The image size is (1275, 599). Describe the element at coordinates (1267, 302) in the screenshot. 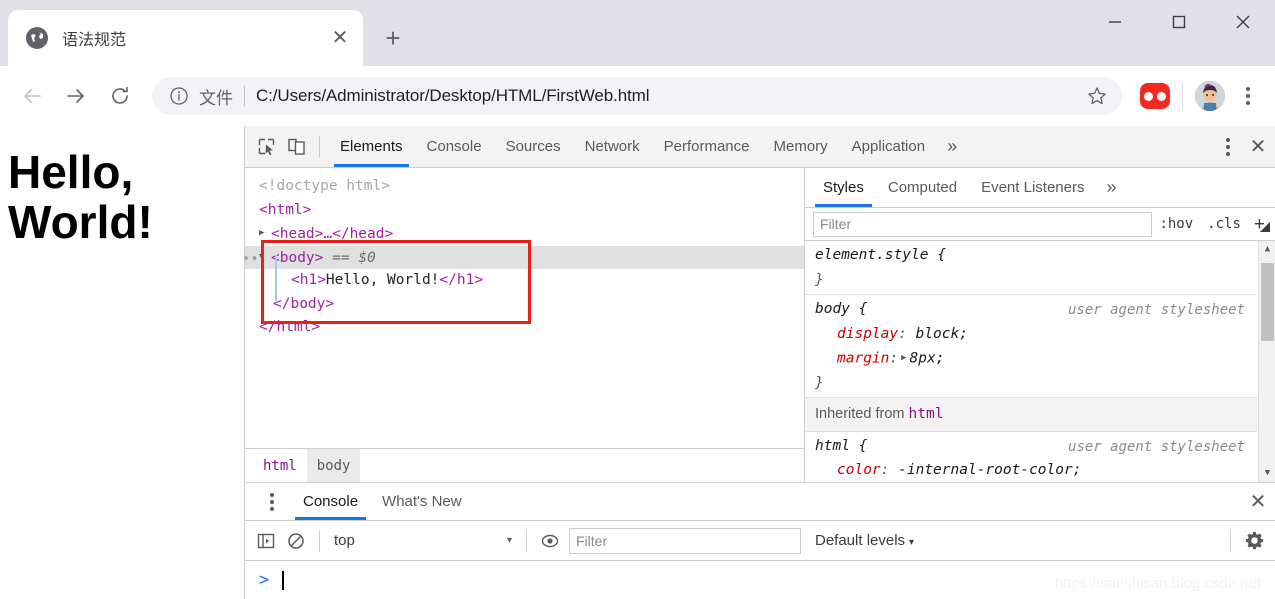

I see `scrollbar-thumb` at that location.